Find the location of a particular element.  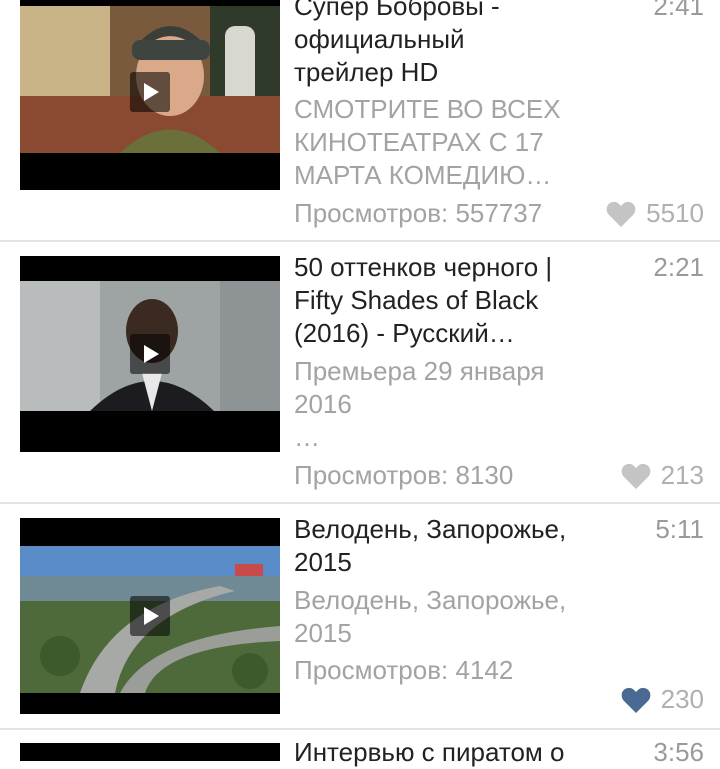

like-count: 5510 is located at coordinates (675, 213).